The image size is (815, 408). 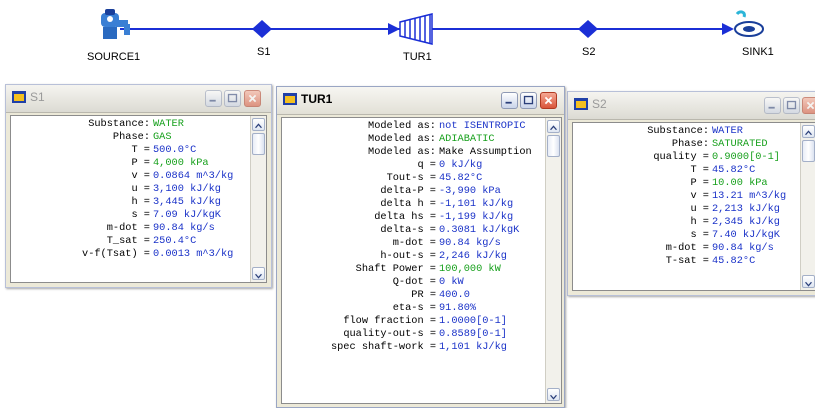 What do you see at coordinates (420, 101) in the screenshot?
I see `tur1-title-bar: TUR1` at bounding box center [420, 101].